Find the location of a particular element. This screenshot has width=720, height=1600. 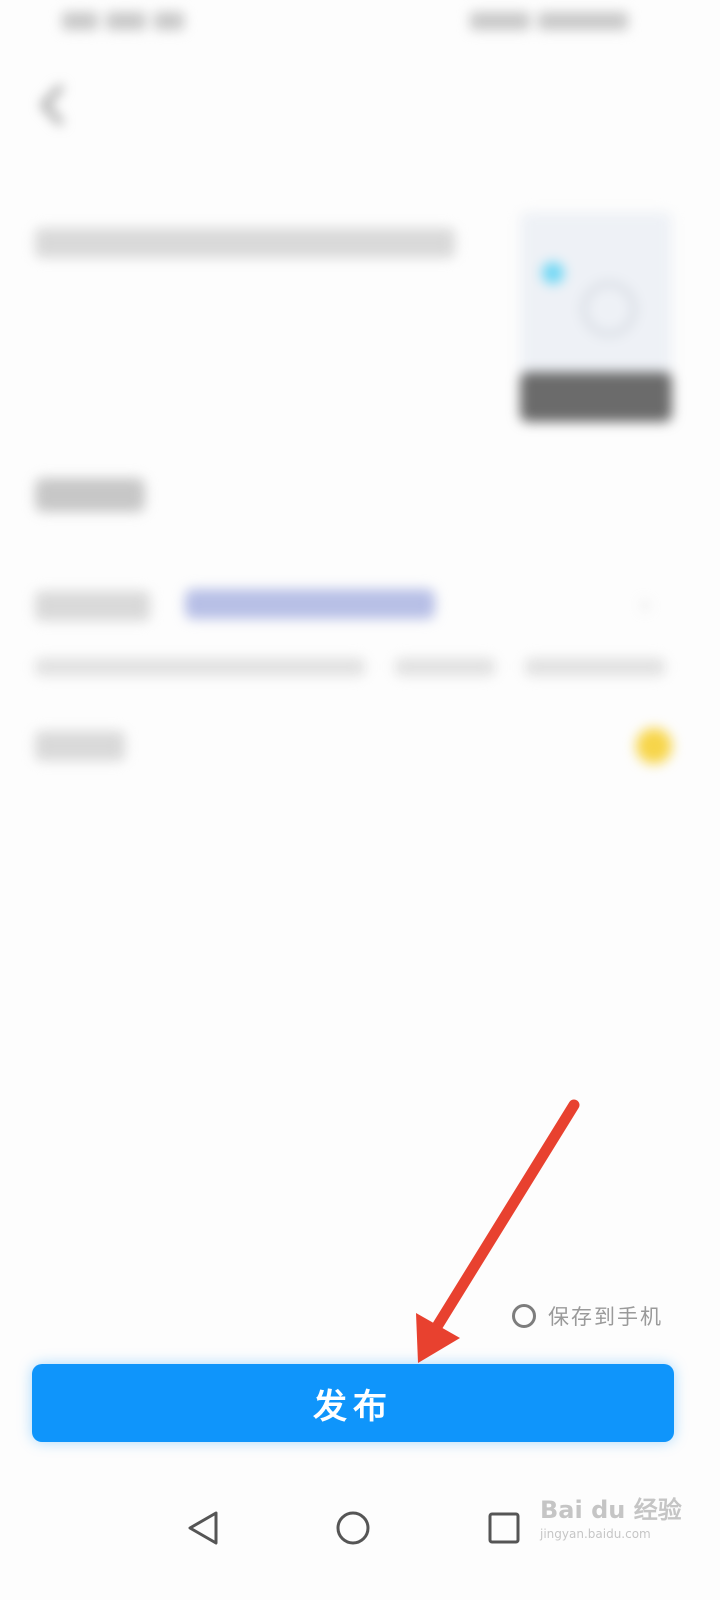

publish-button-label: 发布 is located at coordinates (353, 1406).